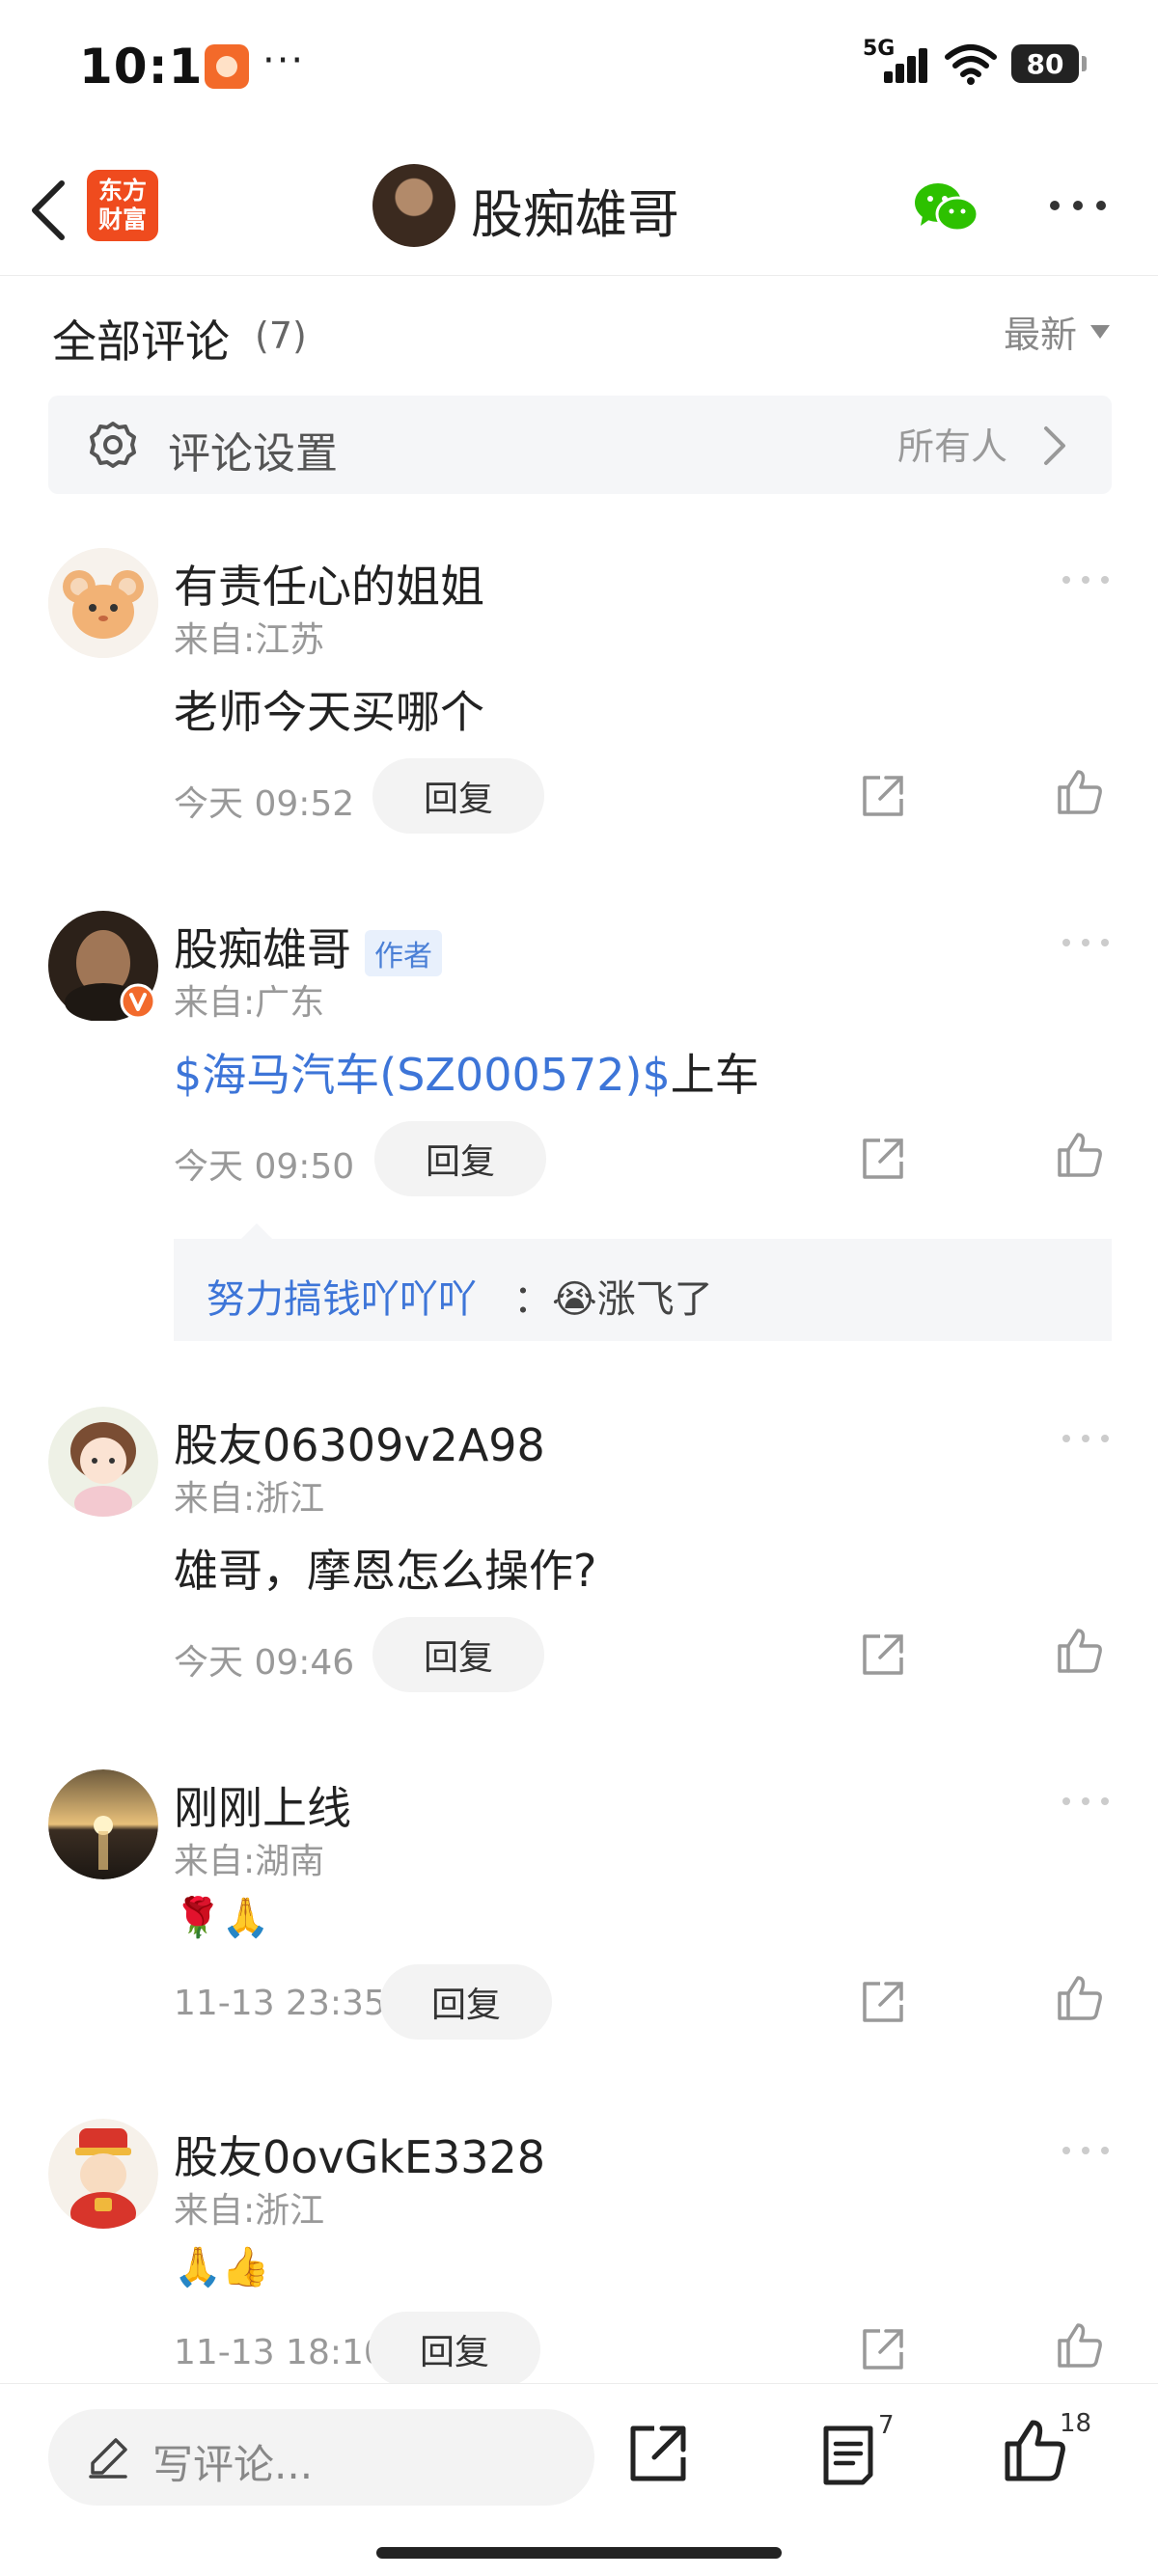 This screenshot has width=1158, height=2576. Describe the element at coordinates (122, 191) in the screenshot. I see `logo-line-1: 东方` at that location.